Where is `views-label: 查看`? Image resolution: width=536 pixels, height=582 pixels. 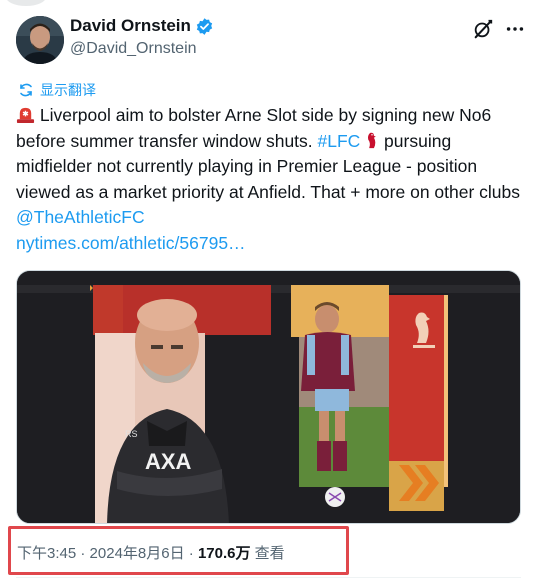
views-label: 查看 is located at coordinates (269, 553).